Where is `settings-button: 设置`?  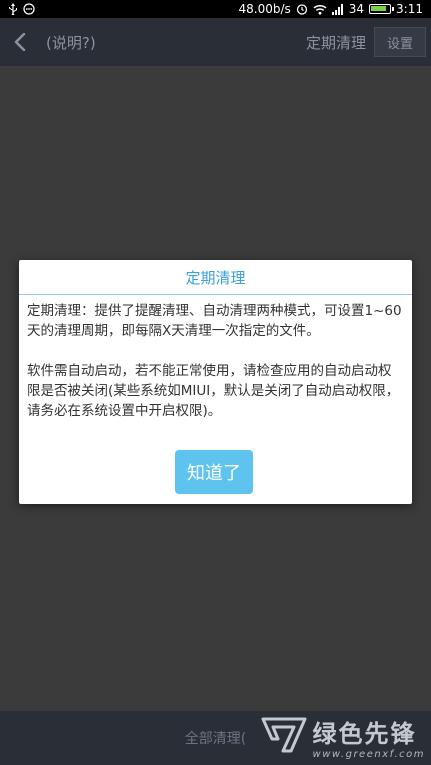
settings-button: 设置 is located at coordinates (399, 42).